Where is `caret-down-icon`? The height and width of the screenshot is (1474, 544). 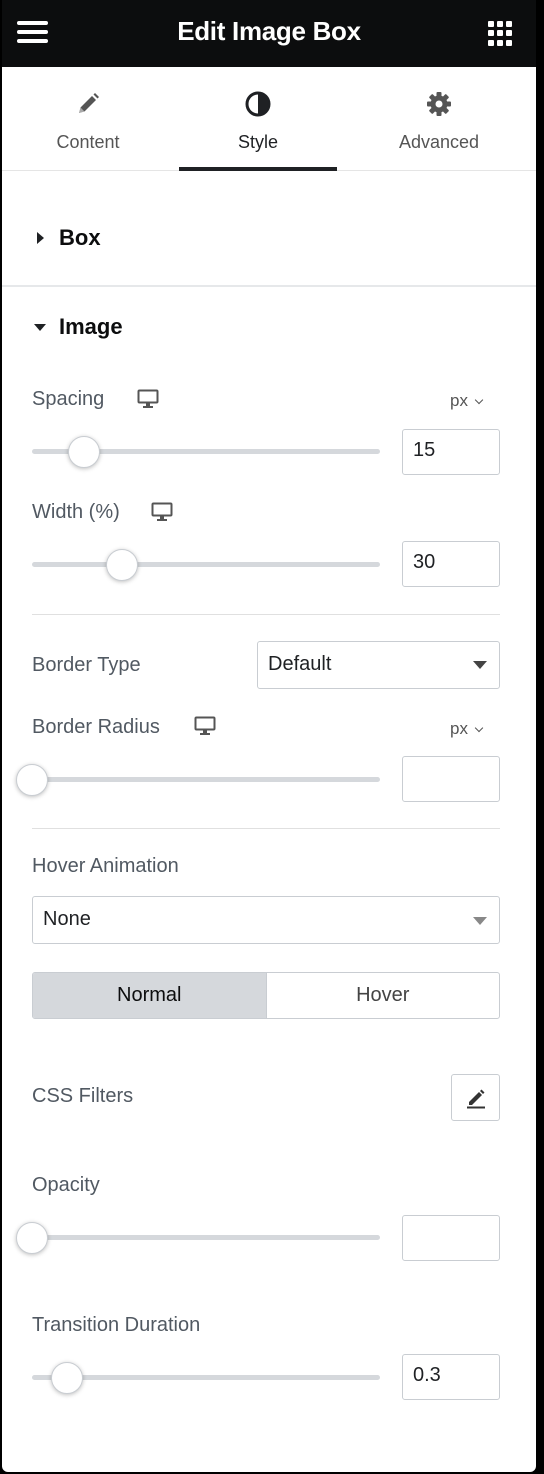
caret-down-icon is located at coordinates (40, 327).